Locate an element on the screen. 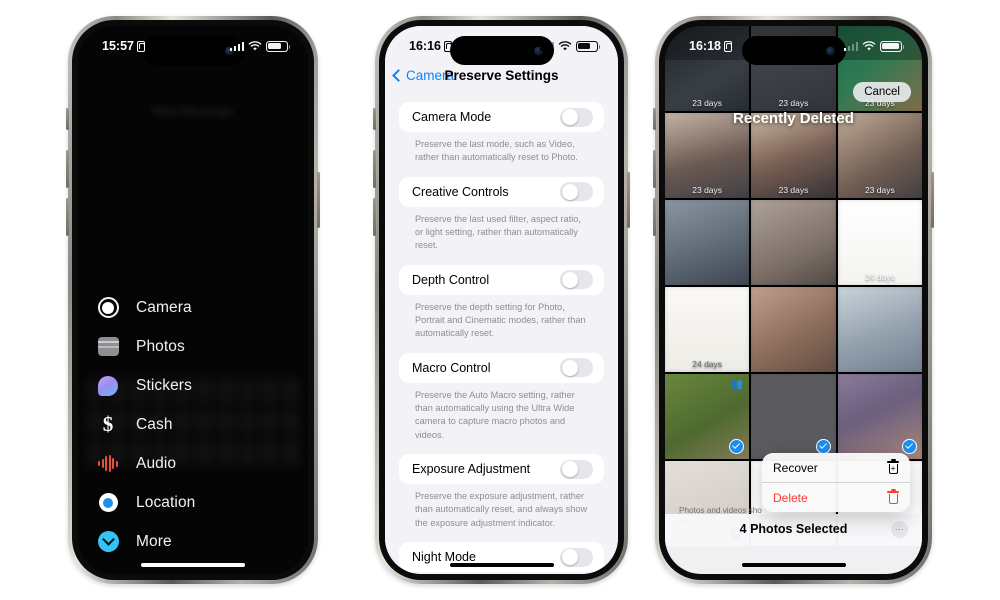  app-item-location: Location is located at coordinates (197, 502).